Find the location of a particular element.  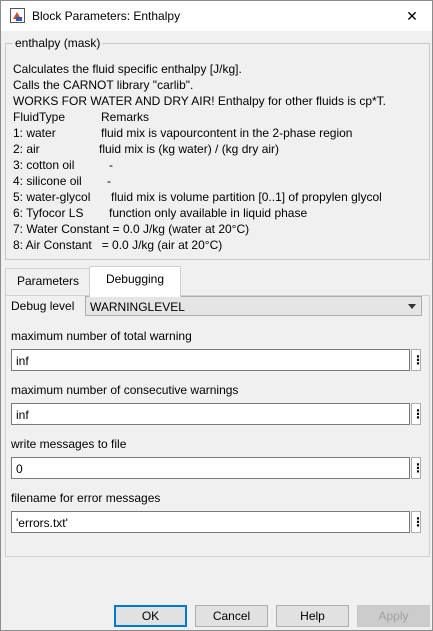

write-messages-label: write messages to file is located at coordinates (69, 444).